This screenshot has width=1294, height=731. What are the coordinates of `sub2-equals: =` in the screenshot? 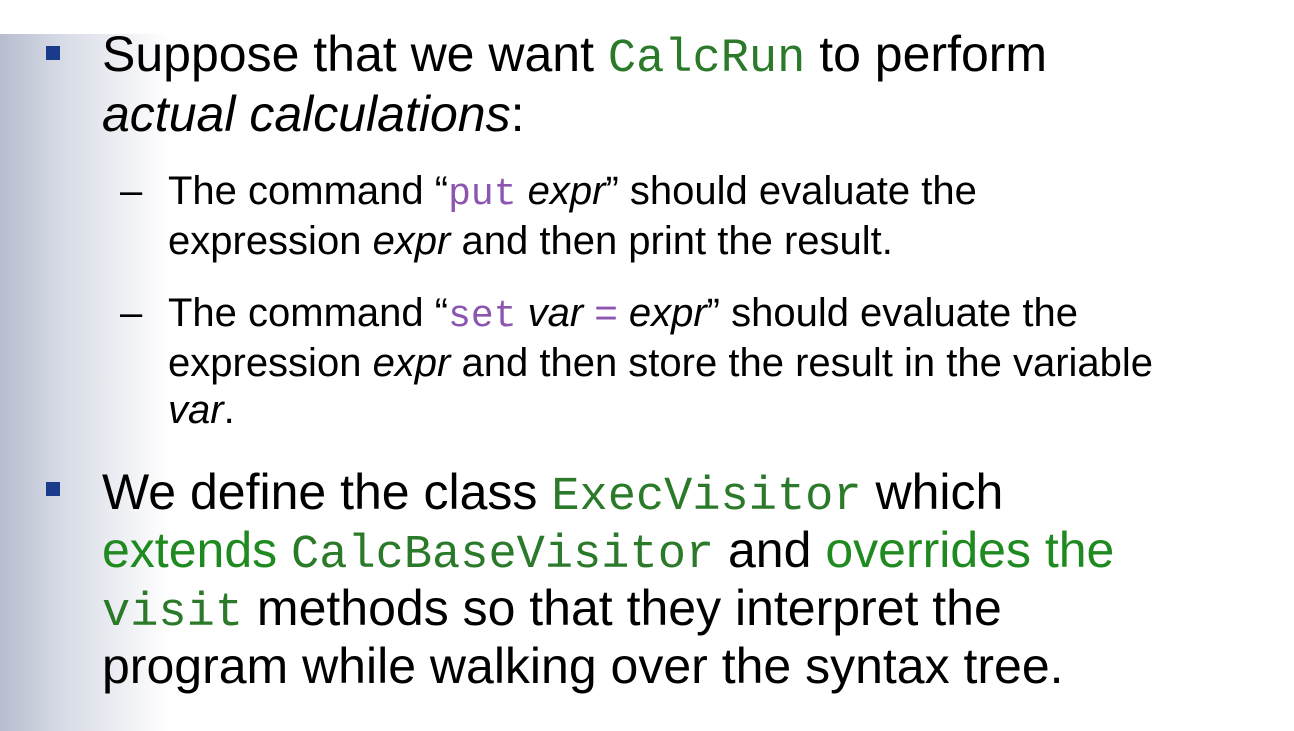 It's located at (606, 313).